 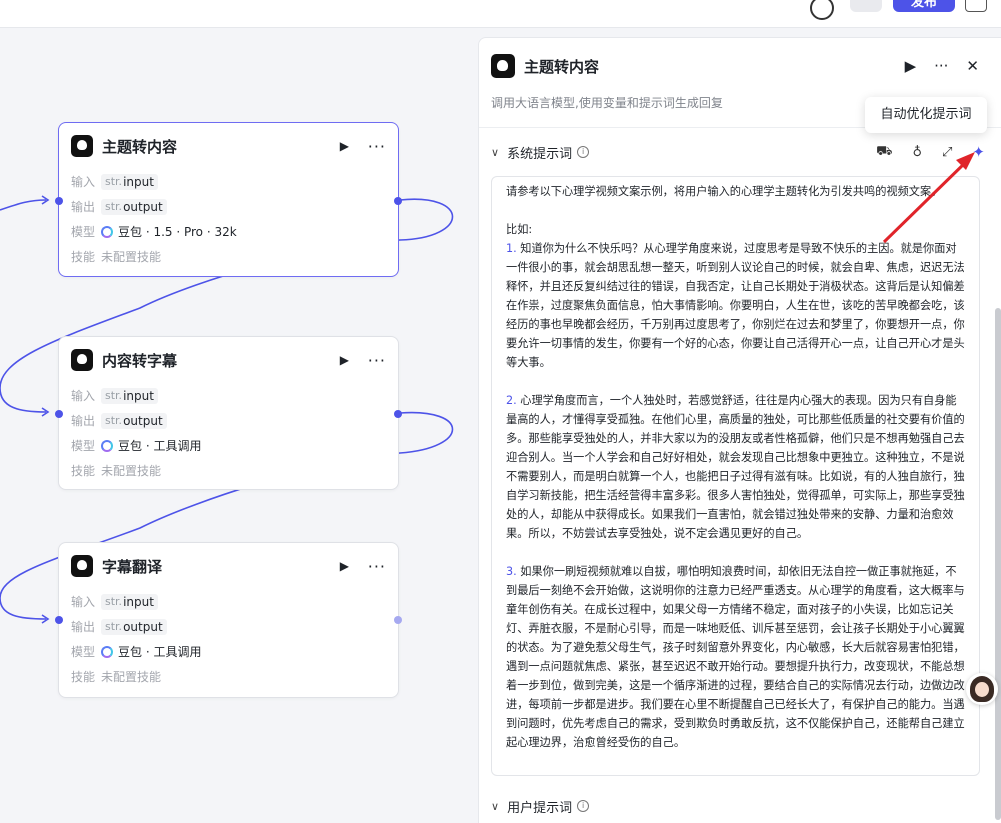 What do you see at coordinates (724, 191) in the screenshot?
I see `prompt-intro: 请参考以下心理学视频文案示例，将用户输入的心理学主题转化为引发共鸣的视频文案。` at bounding box center [724, 191].